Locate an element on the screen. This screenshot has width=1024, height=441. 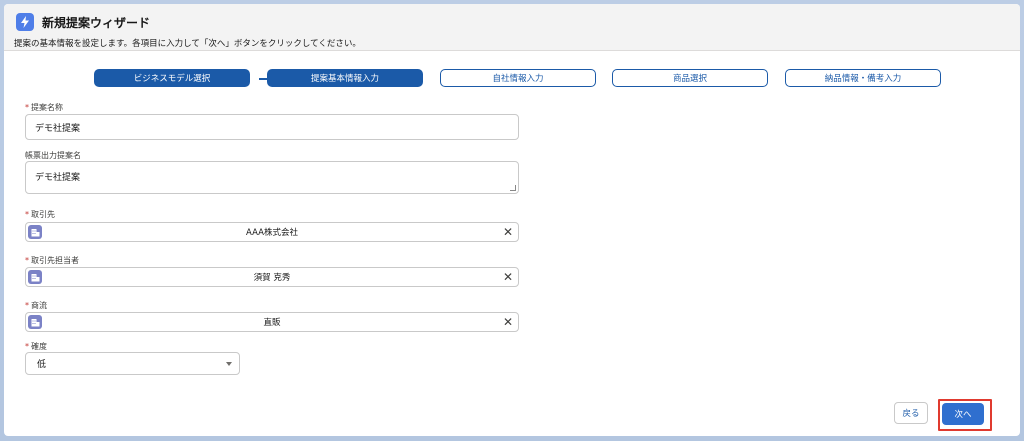
step-delivery-notes: 納品情報・備考入力 is located at coordinates (863, 78).